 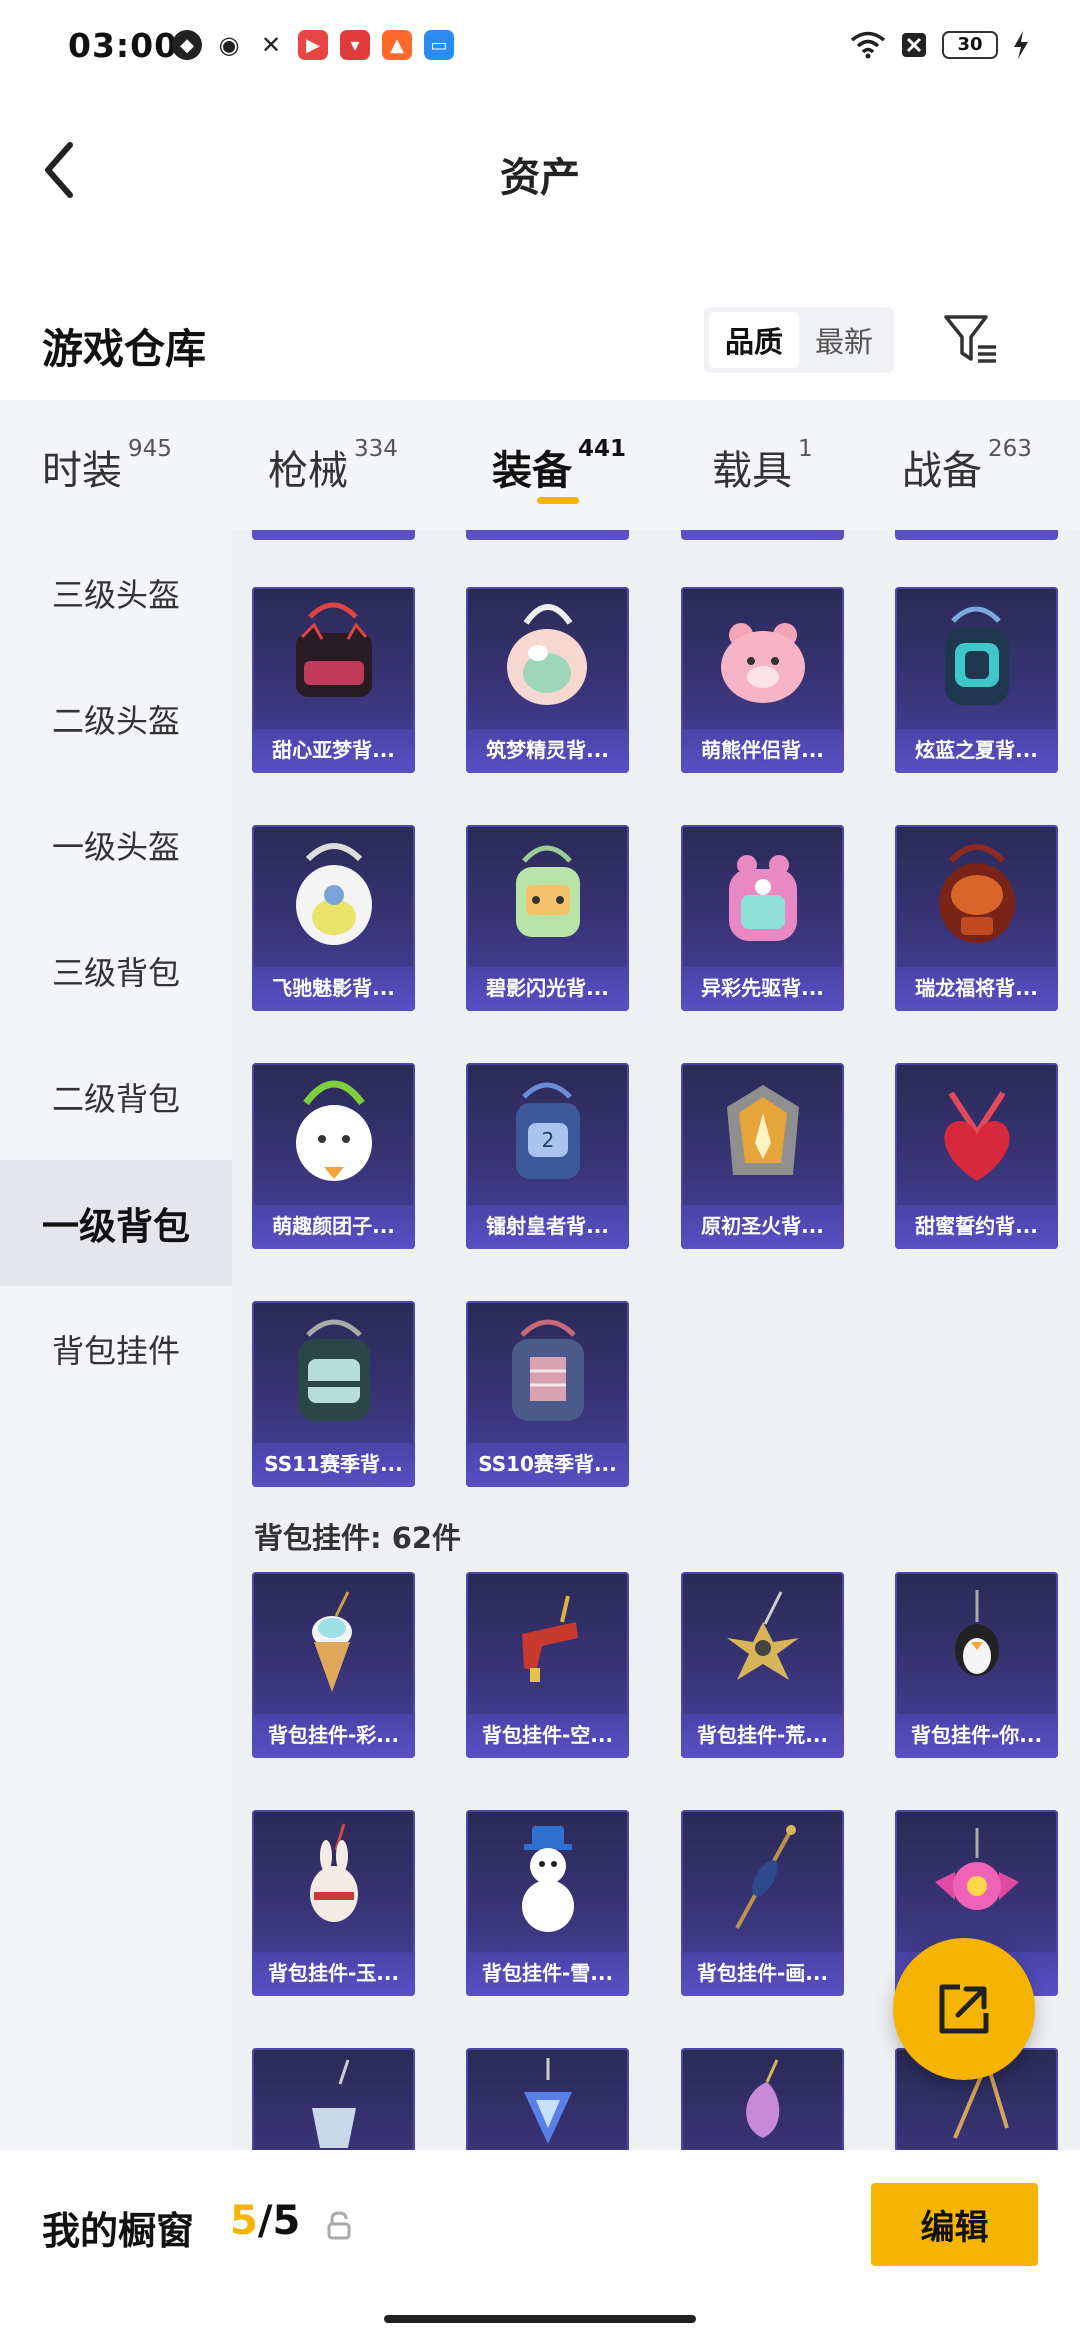 I want to click on sub-item-backpack-1: 一级背包, so click(x=116, y=1223).